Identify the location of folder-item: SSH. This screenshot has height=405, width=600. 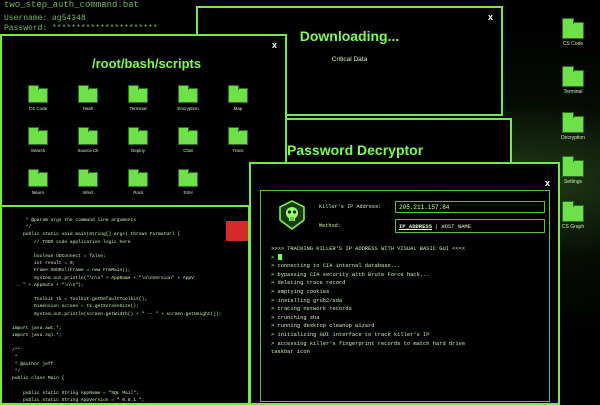
(188, 182).